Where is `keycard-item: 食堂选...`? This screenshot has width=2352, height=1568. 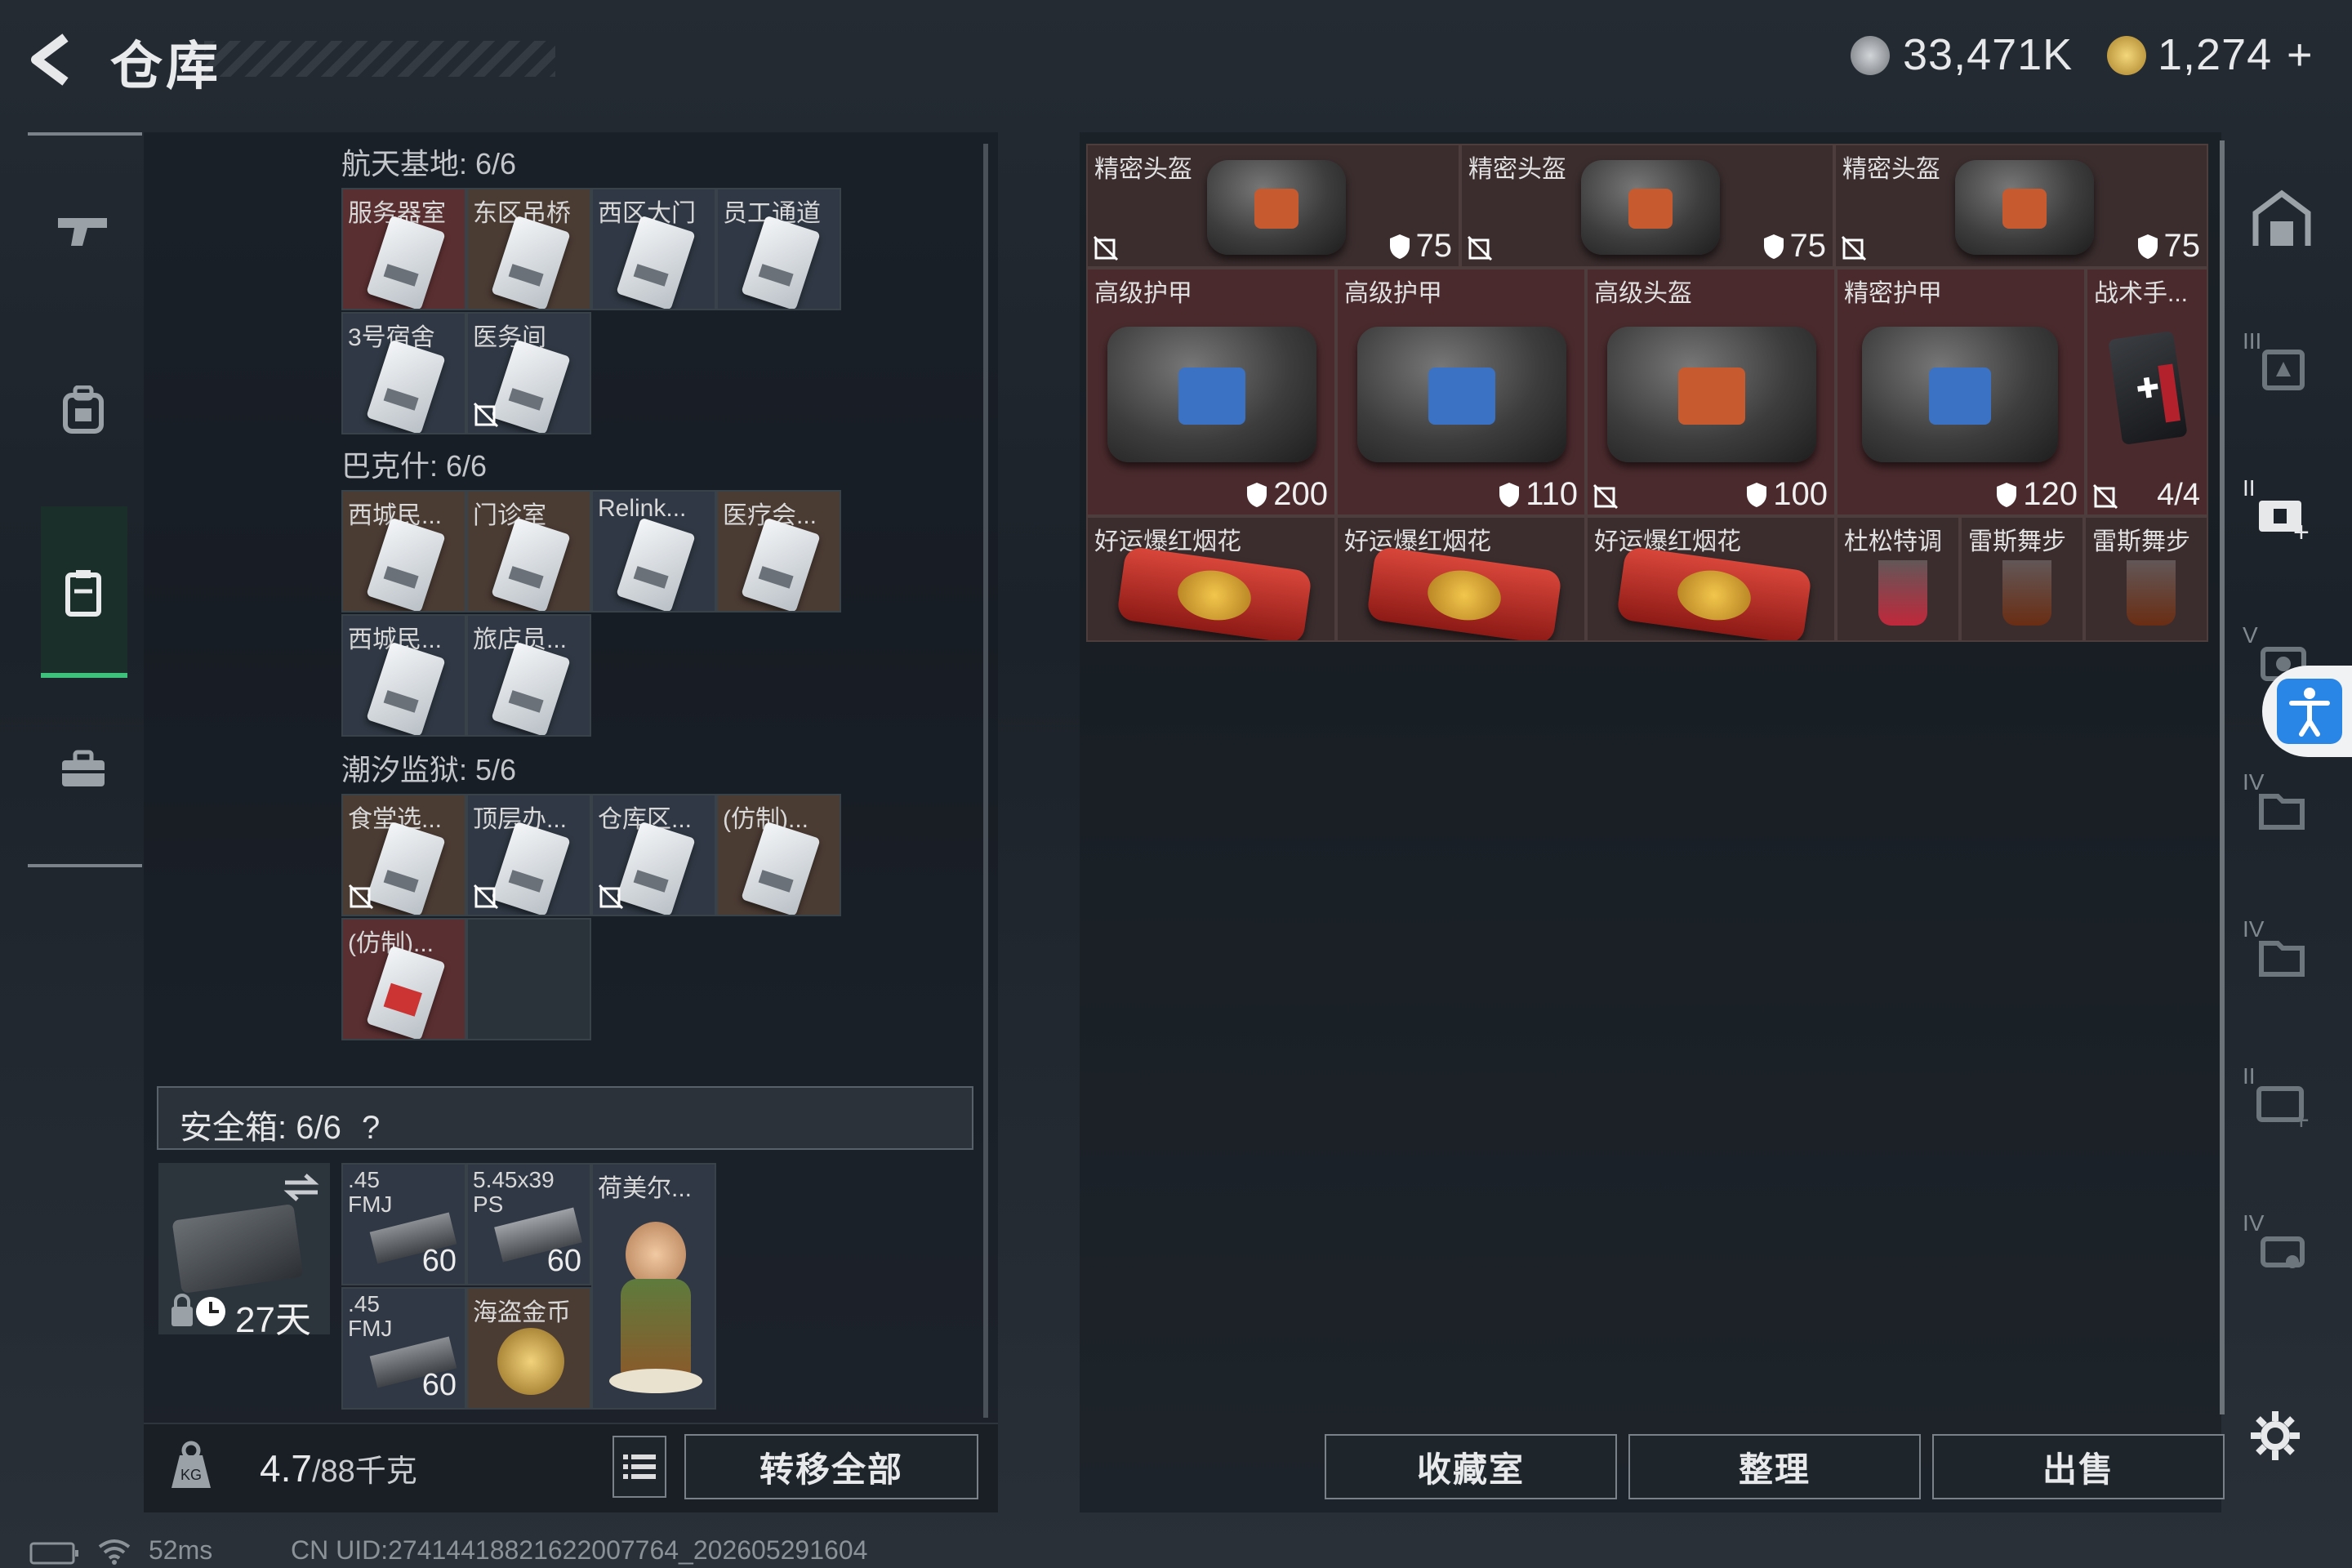 keycard-item: 食堂选... is located at coordinates (403, 855).